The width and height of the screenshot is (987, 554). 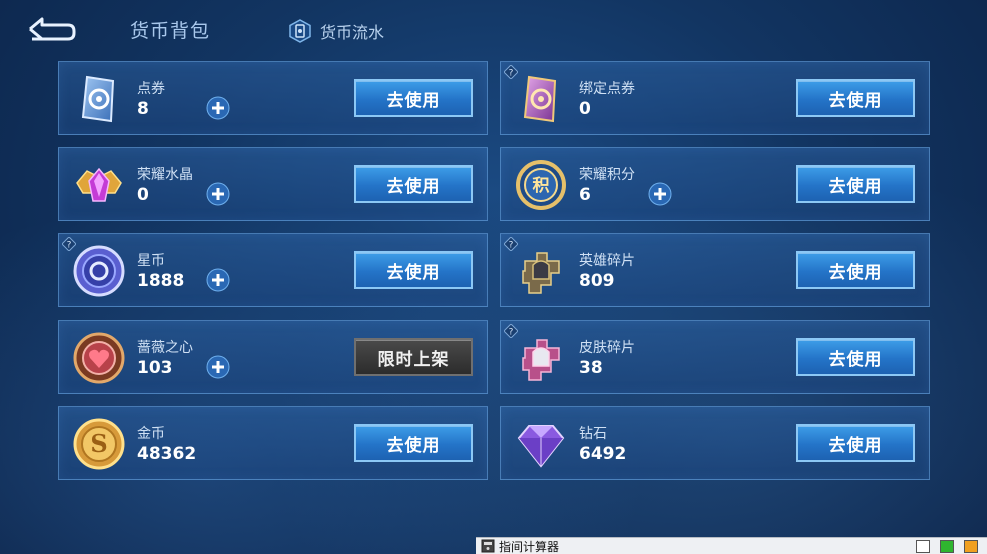 What do you see at coordinates (165, 348) in the screenshot?
I see `currency-name: 蔷薇之心` at bounding box center [165, 348].